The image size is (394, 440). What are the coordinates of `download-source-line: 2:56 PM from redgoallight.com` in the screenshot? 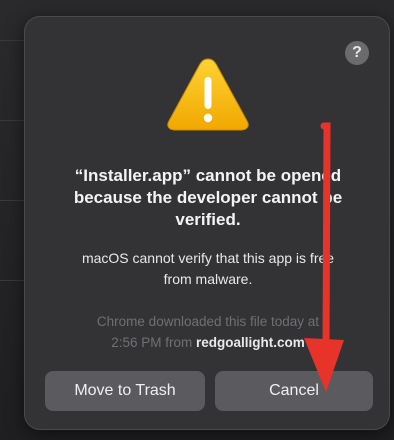 It's located at (208, 342).